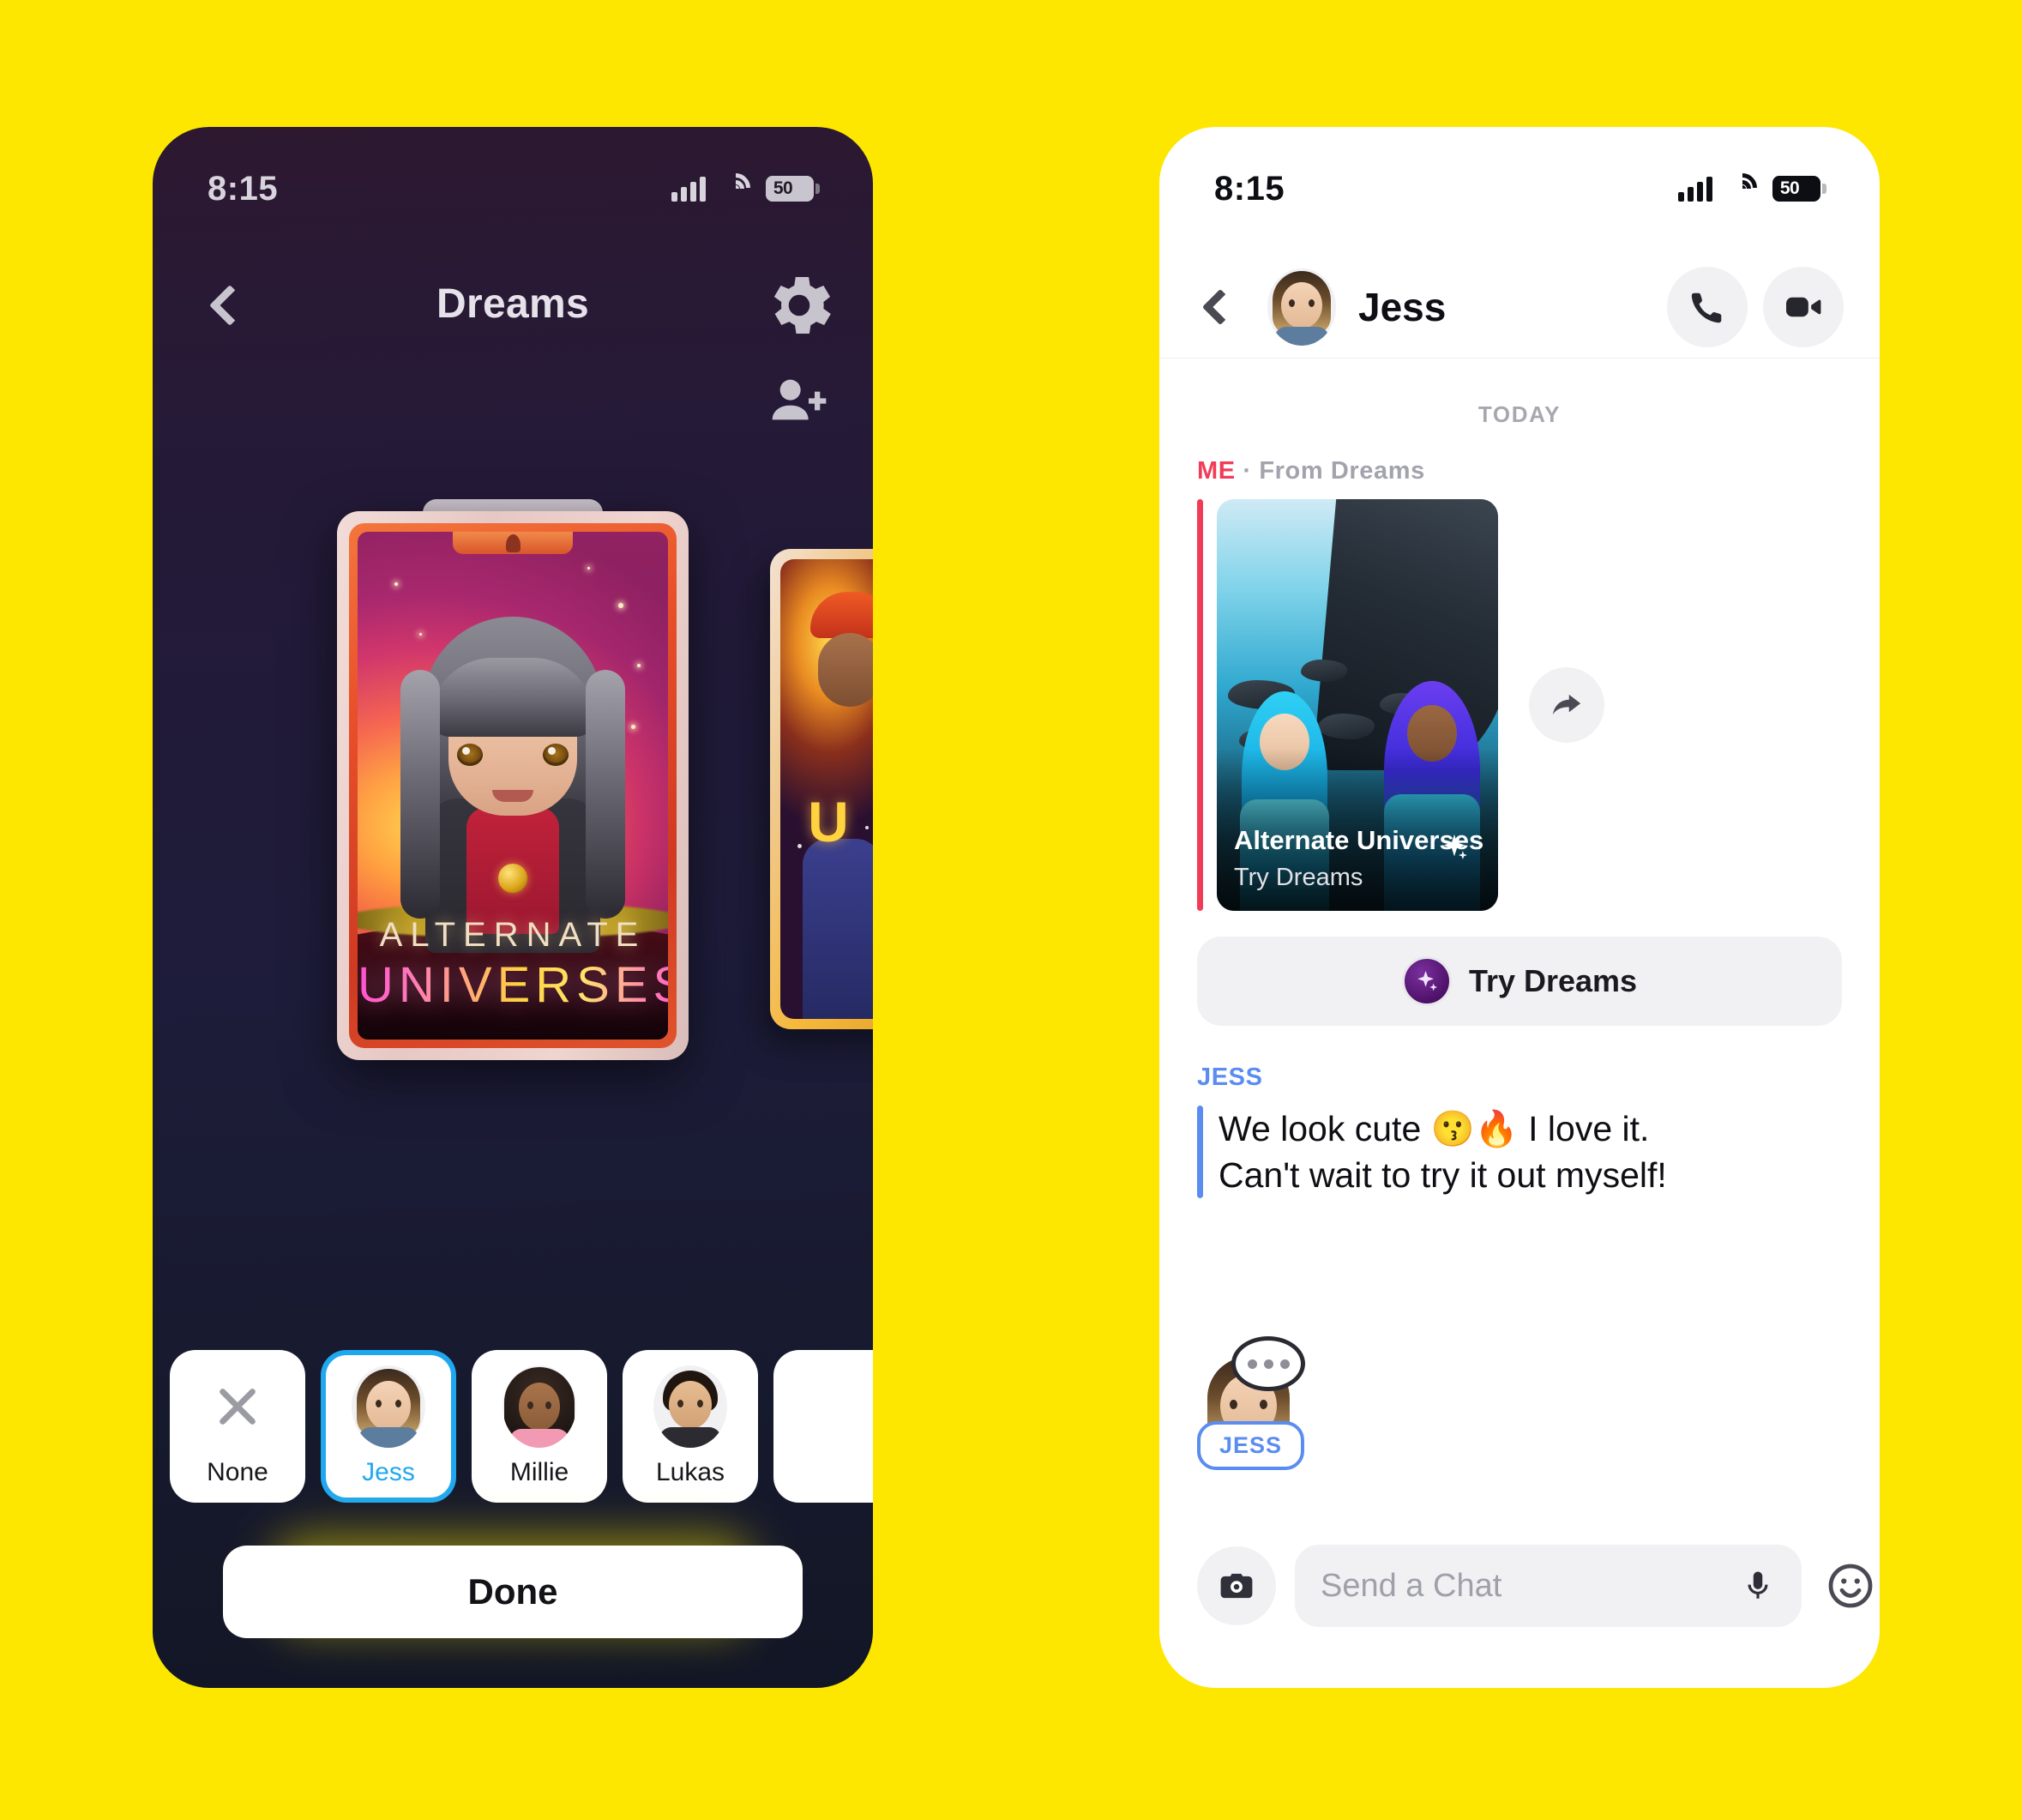  I want to click on friend-tile-label: None, so click(237, 1472).